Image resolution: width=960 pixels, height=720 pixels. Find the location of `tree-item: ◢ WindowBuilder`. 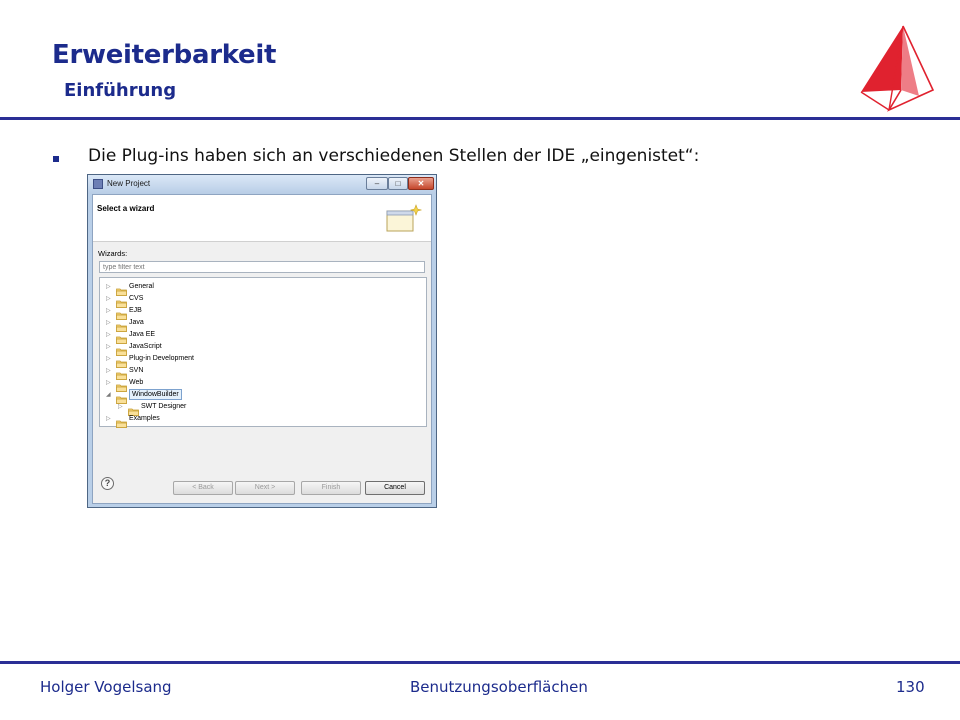

tree-item: ◢ WindowBuilder is located at coordinates (263, 396).